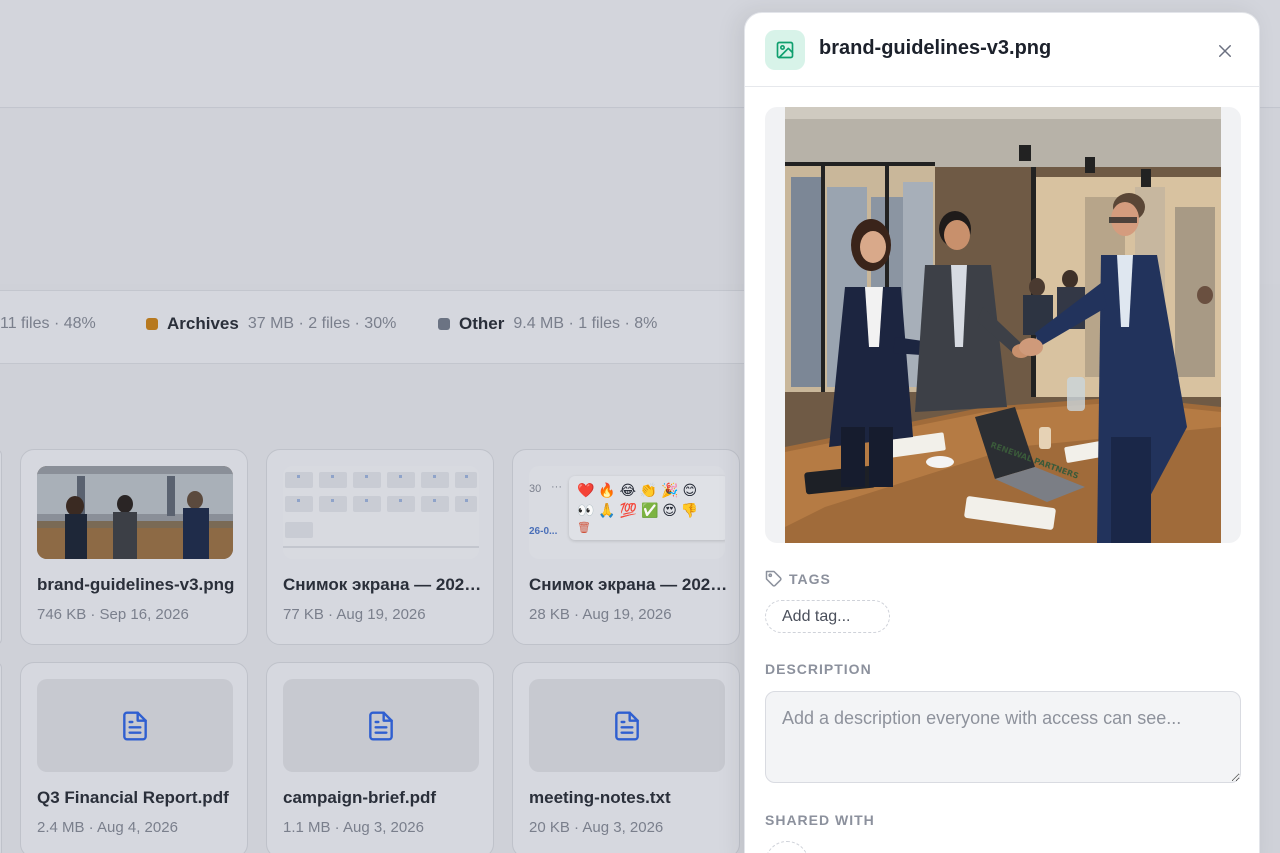 The width and height of the screenshot is (1280, 853). I want to click on emoji-reaction-popup: ❤️ 🔥 😂 👏 🎉 😊 👀 🙏 💯 ✅ 😍 👎 🗑, so click(647, 508).